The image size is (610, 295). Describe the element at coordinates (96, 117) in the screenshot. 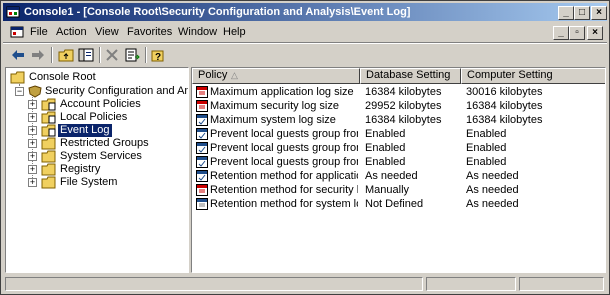

I see `tree-node-local-policies: + Local Policies` at that location.